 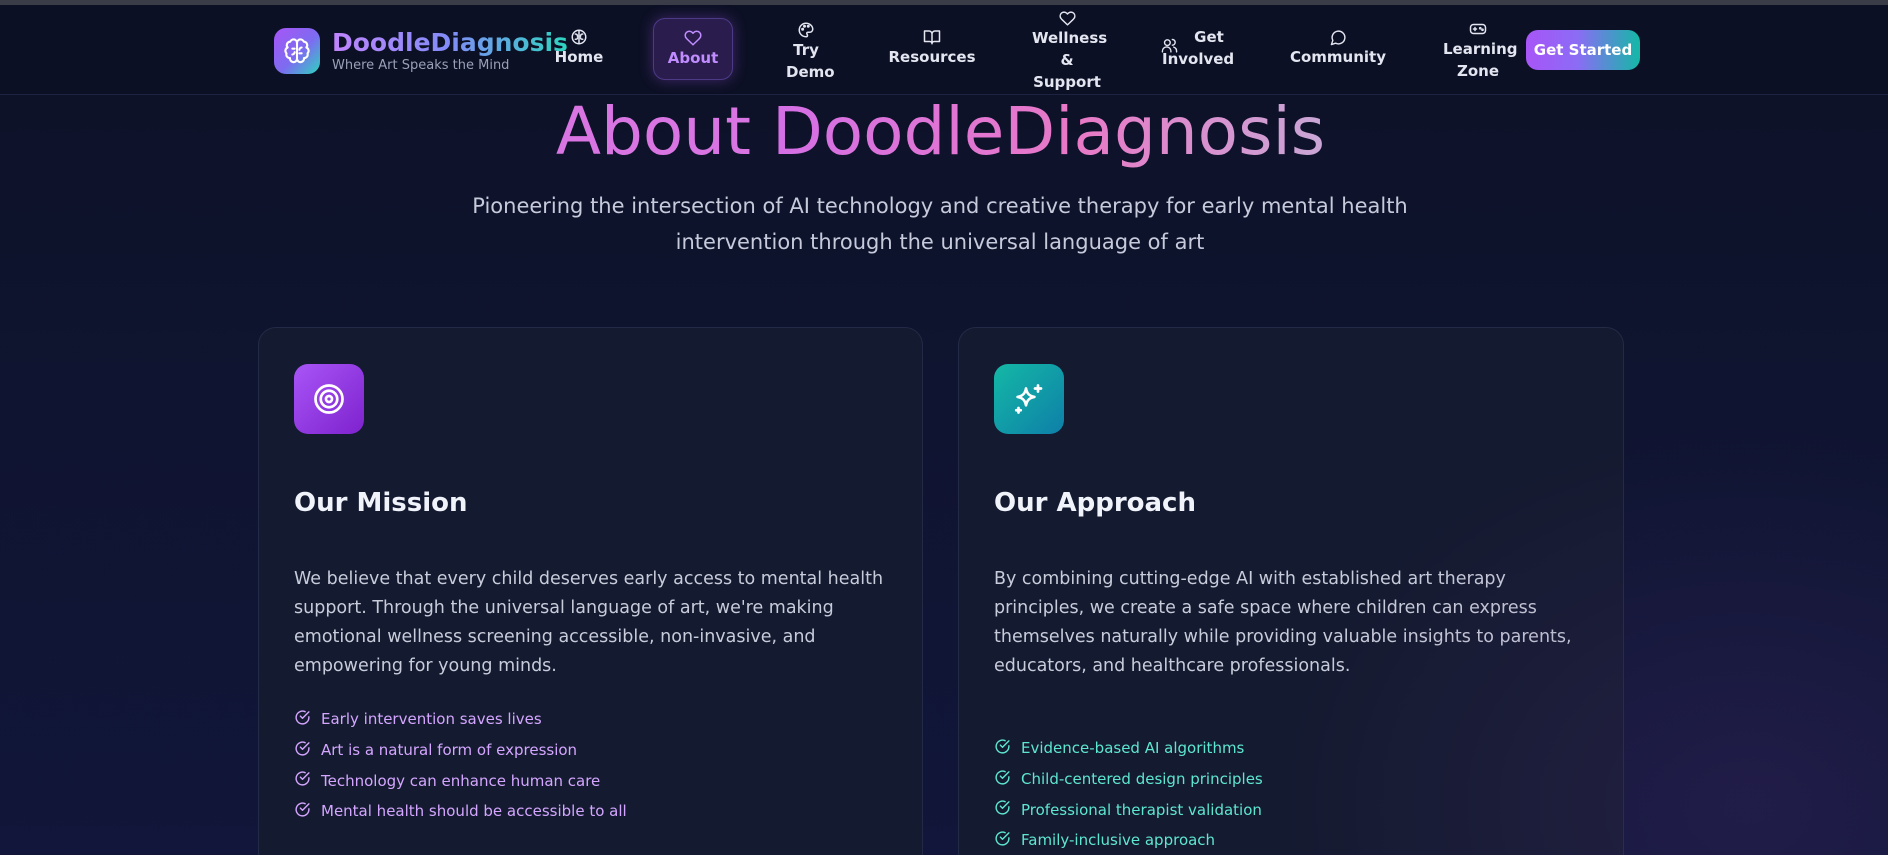 I want to click on list-item-text: Child-centered design principles, so click(x=1142, y=779).